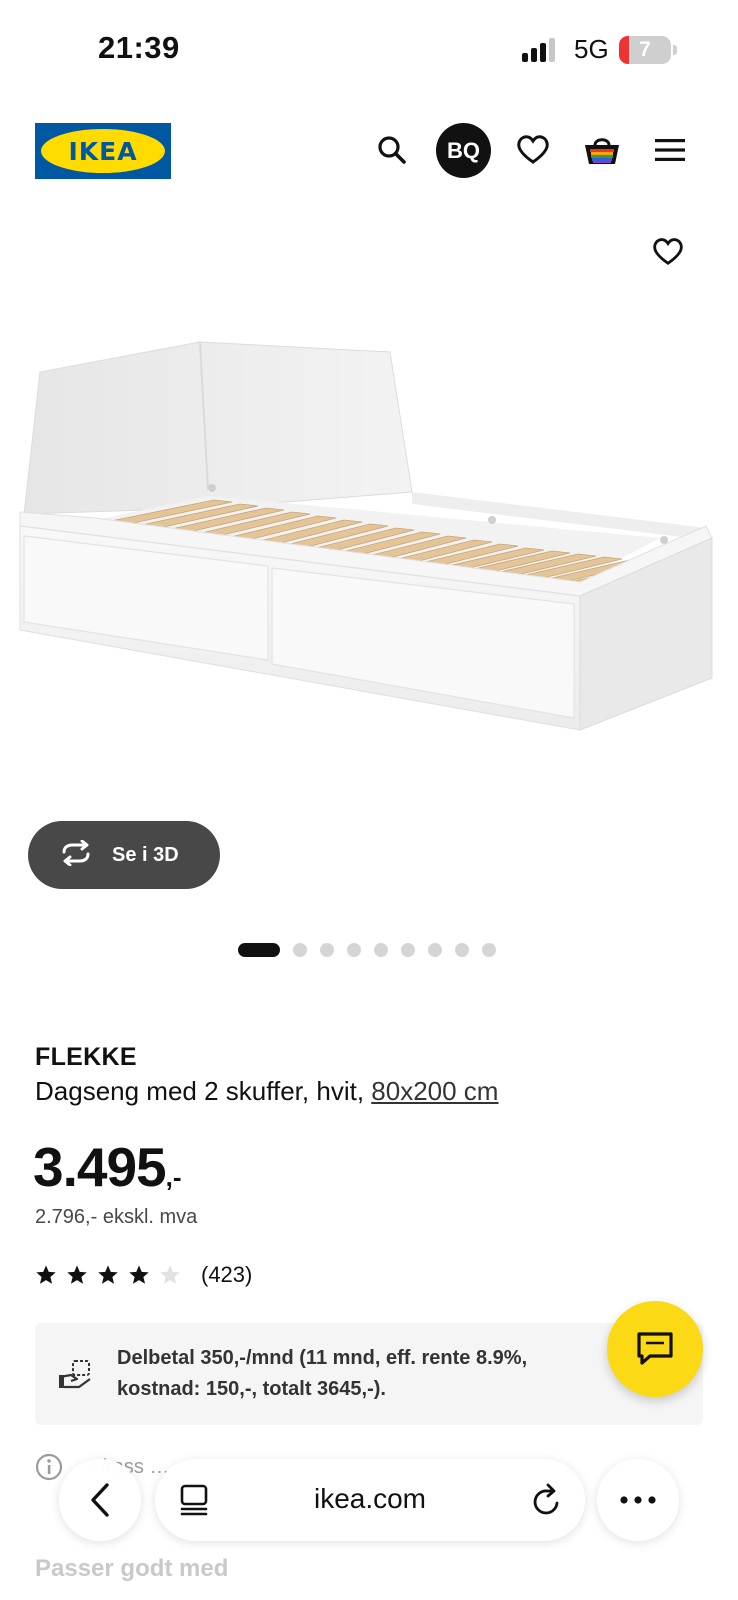 The image size is (738, 1600). Describe the element at coordinates (132, 1568) in the screenshot. I see `section-heading: Passer godt med` at that location.